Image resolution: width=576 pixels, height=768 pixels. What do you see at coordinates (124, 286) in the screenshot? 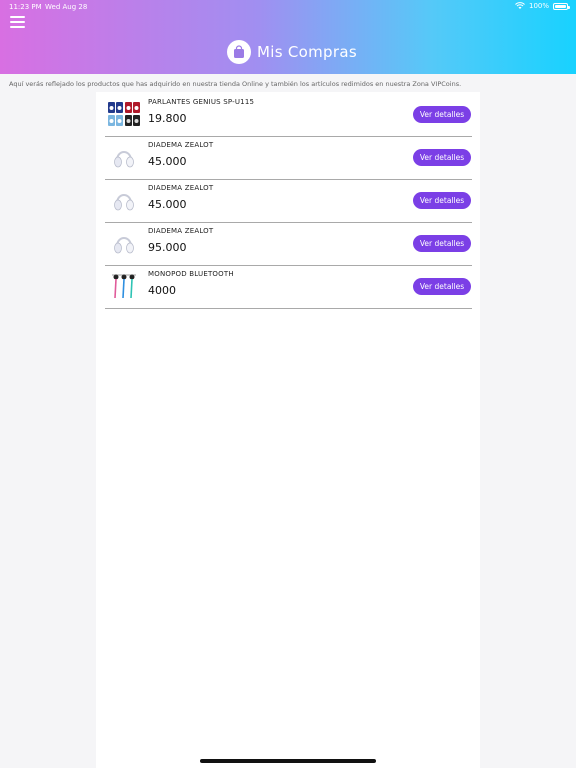
I see `monopod-icon` at bounding box center [124, 286].